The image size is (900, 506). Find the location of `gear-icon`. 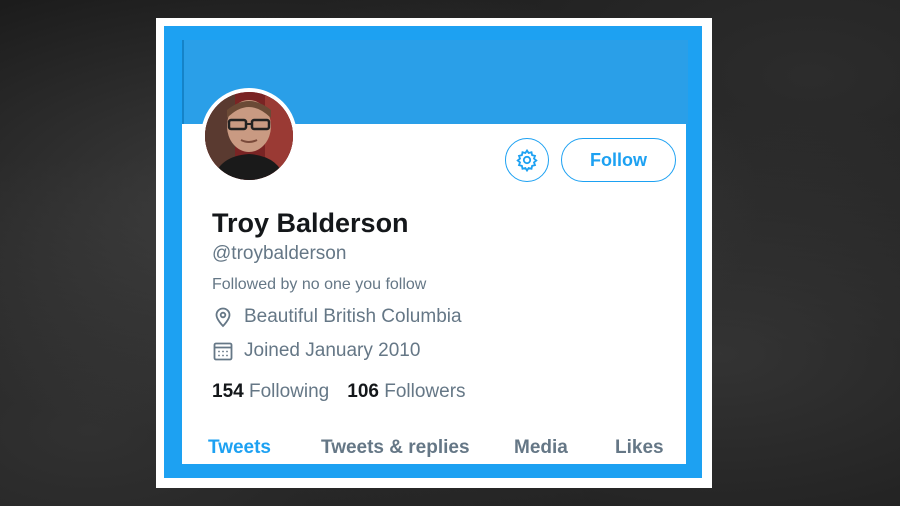

gear-icon is located at coordinates (527, 160).